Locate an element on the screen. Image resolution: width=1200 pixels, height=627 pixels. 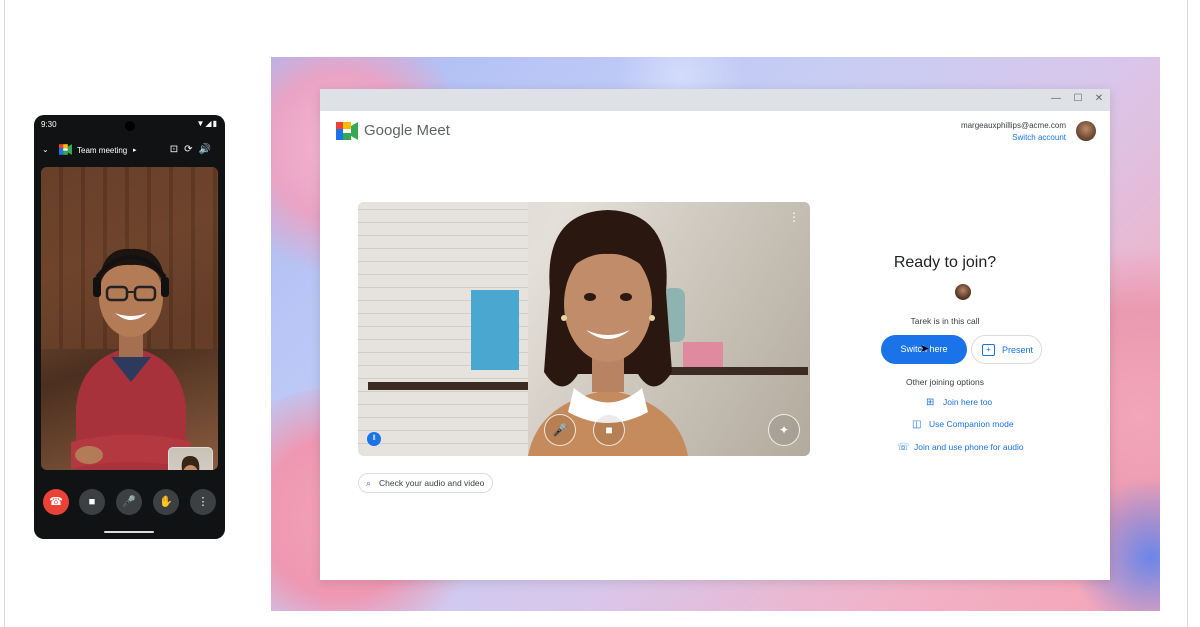
toggle-camera-button: ■ is located at coordinates (609, 430).